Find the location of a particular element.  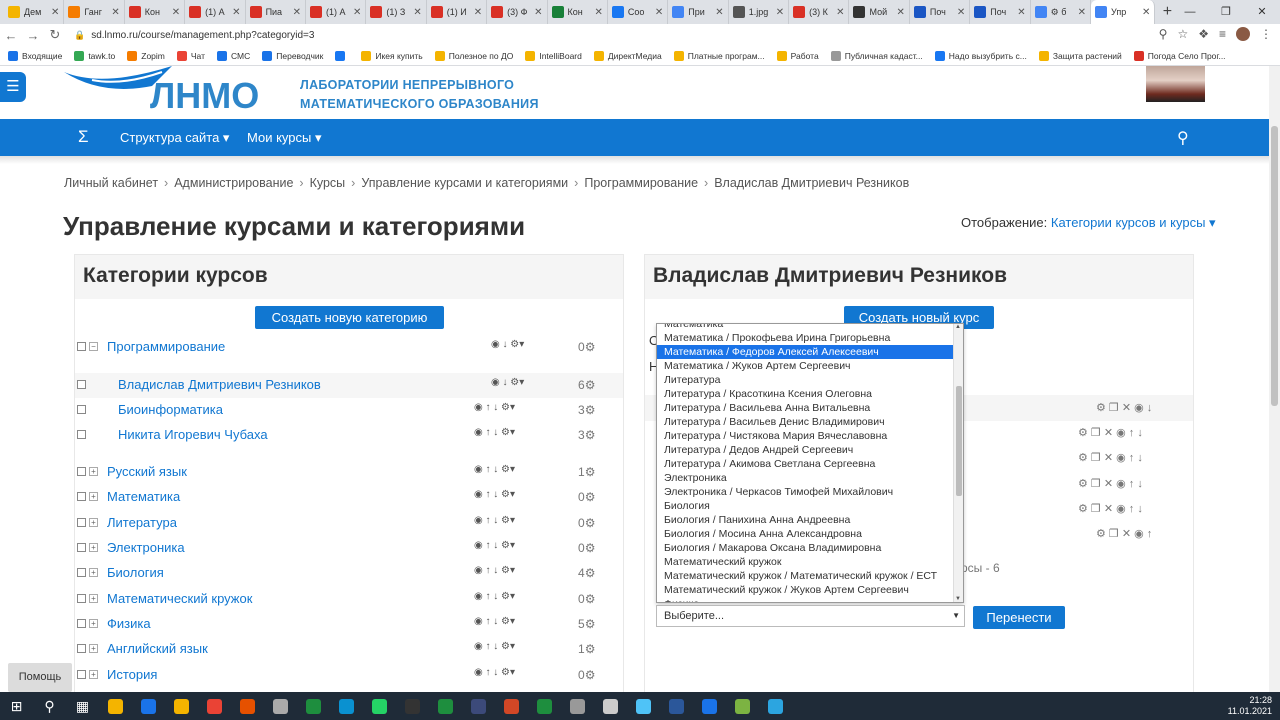

dropdown-option: Литература / Васильев Денис Владимирович is located at coordinates (805, 422).